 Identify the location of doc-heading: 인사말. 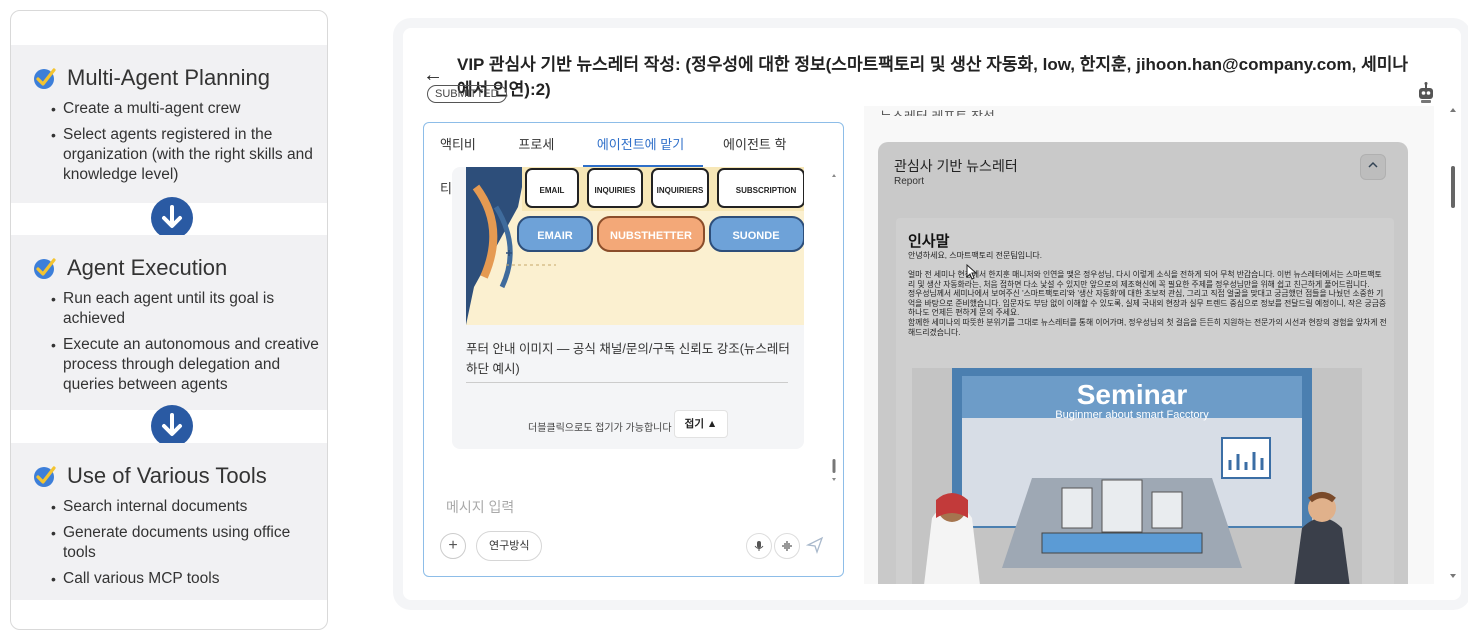
(929, 241).